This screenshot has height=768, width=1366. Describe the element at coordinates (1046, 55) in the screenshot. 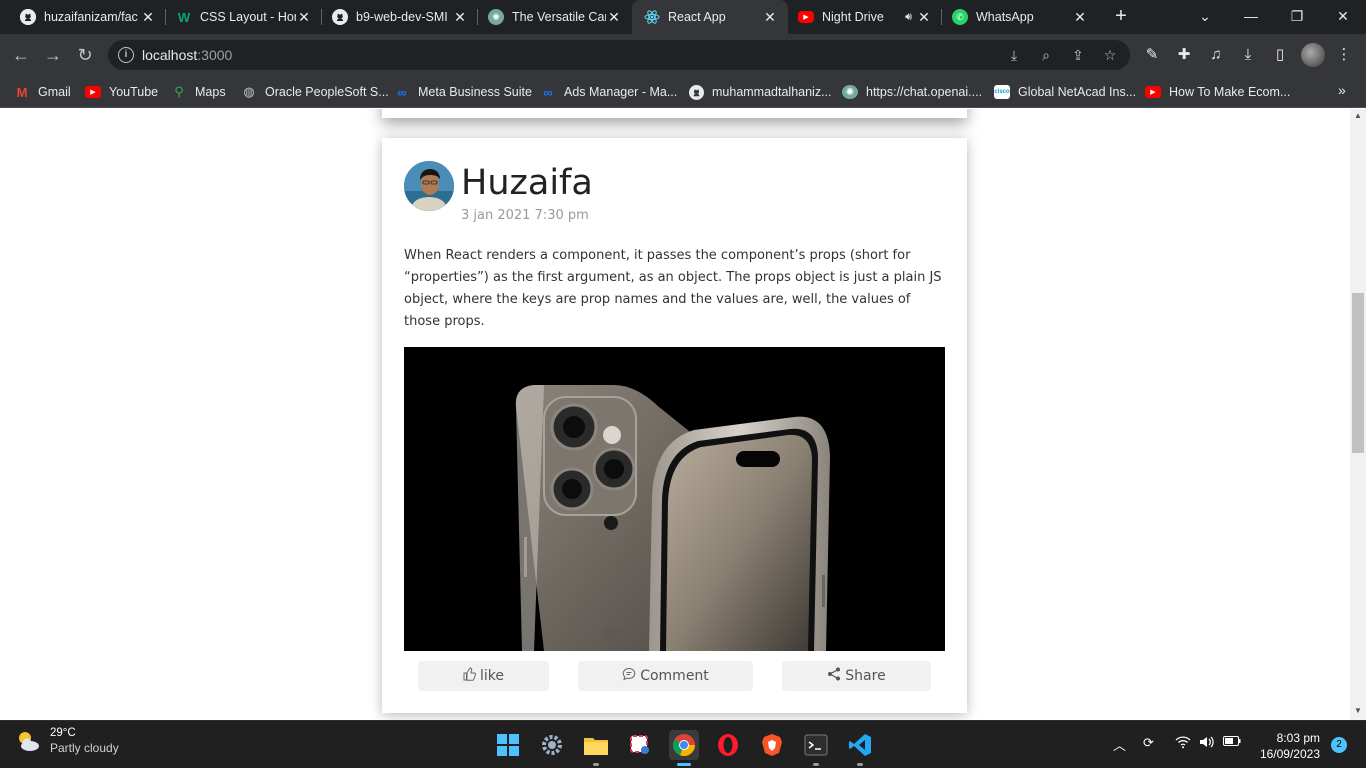

I see `zoom-icon: ⌕` at that location.